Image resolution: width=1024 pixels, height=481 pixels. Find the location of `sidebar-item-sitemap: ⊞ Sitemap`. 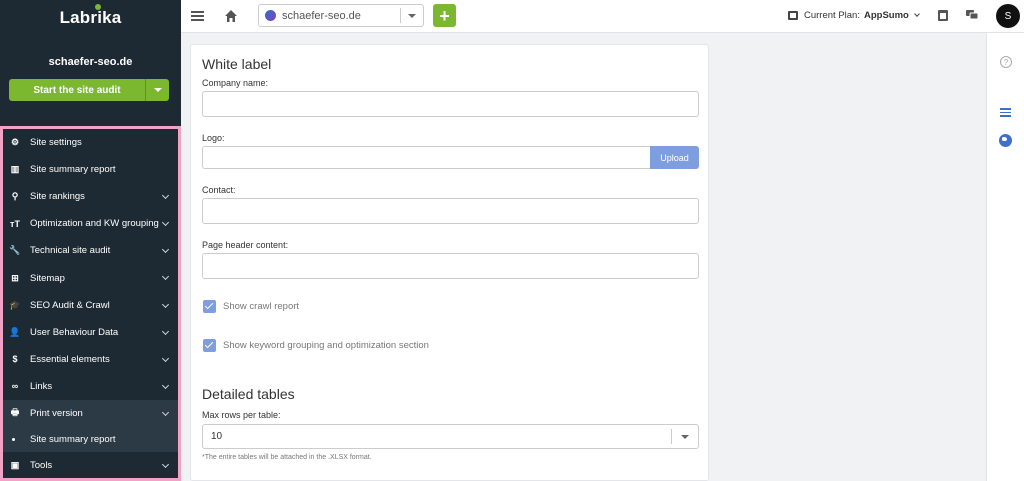

sidebar-item-sitemap: ⊞ Sitemap is located at coordinates (90, 277).